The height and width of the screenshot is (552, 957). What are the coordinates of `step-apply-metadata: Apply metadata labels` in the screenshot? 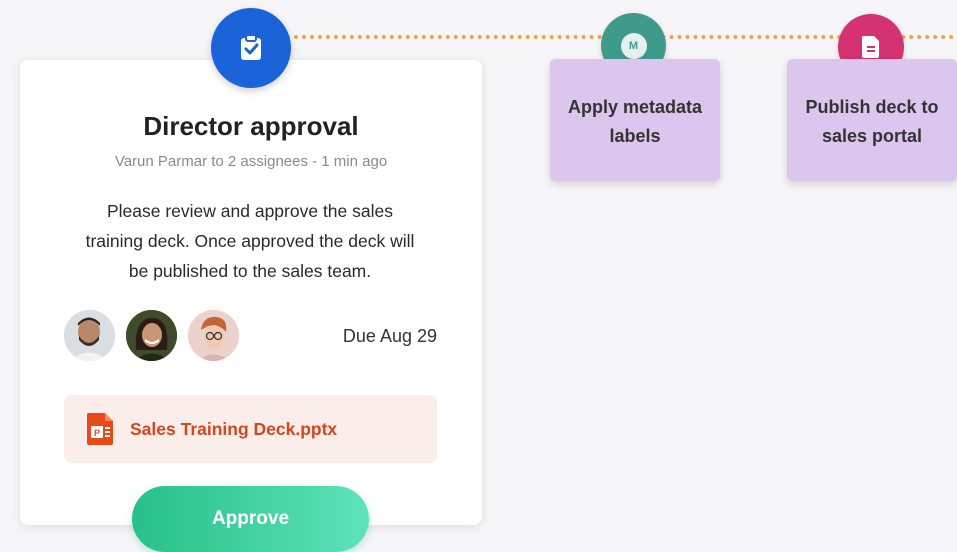 It's located at (635, 120).